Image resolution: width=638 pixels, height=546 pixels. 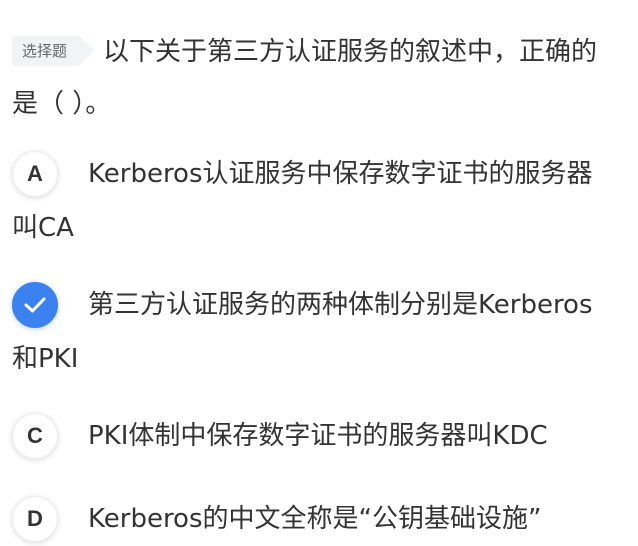 I want to click on question-type-tag: 选择题, so click(x=53, y=51).